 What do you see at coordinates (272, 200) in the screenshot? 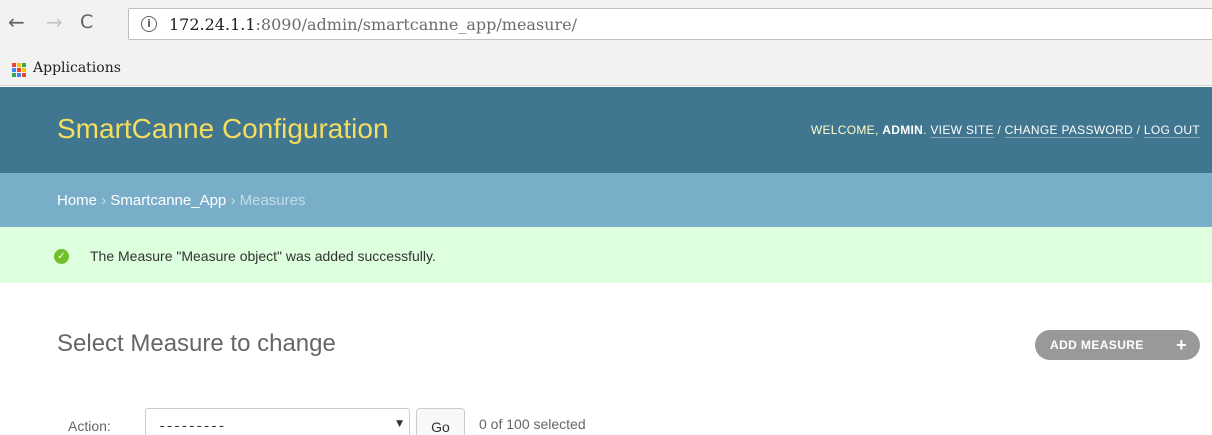
I see `breadcrumb-current: Measures` at bounding box center [272, 200].